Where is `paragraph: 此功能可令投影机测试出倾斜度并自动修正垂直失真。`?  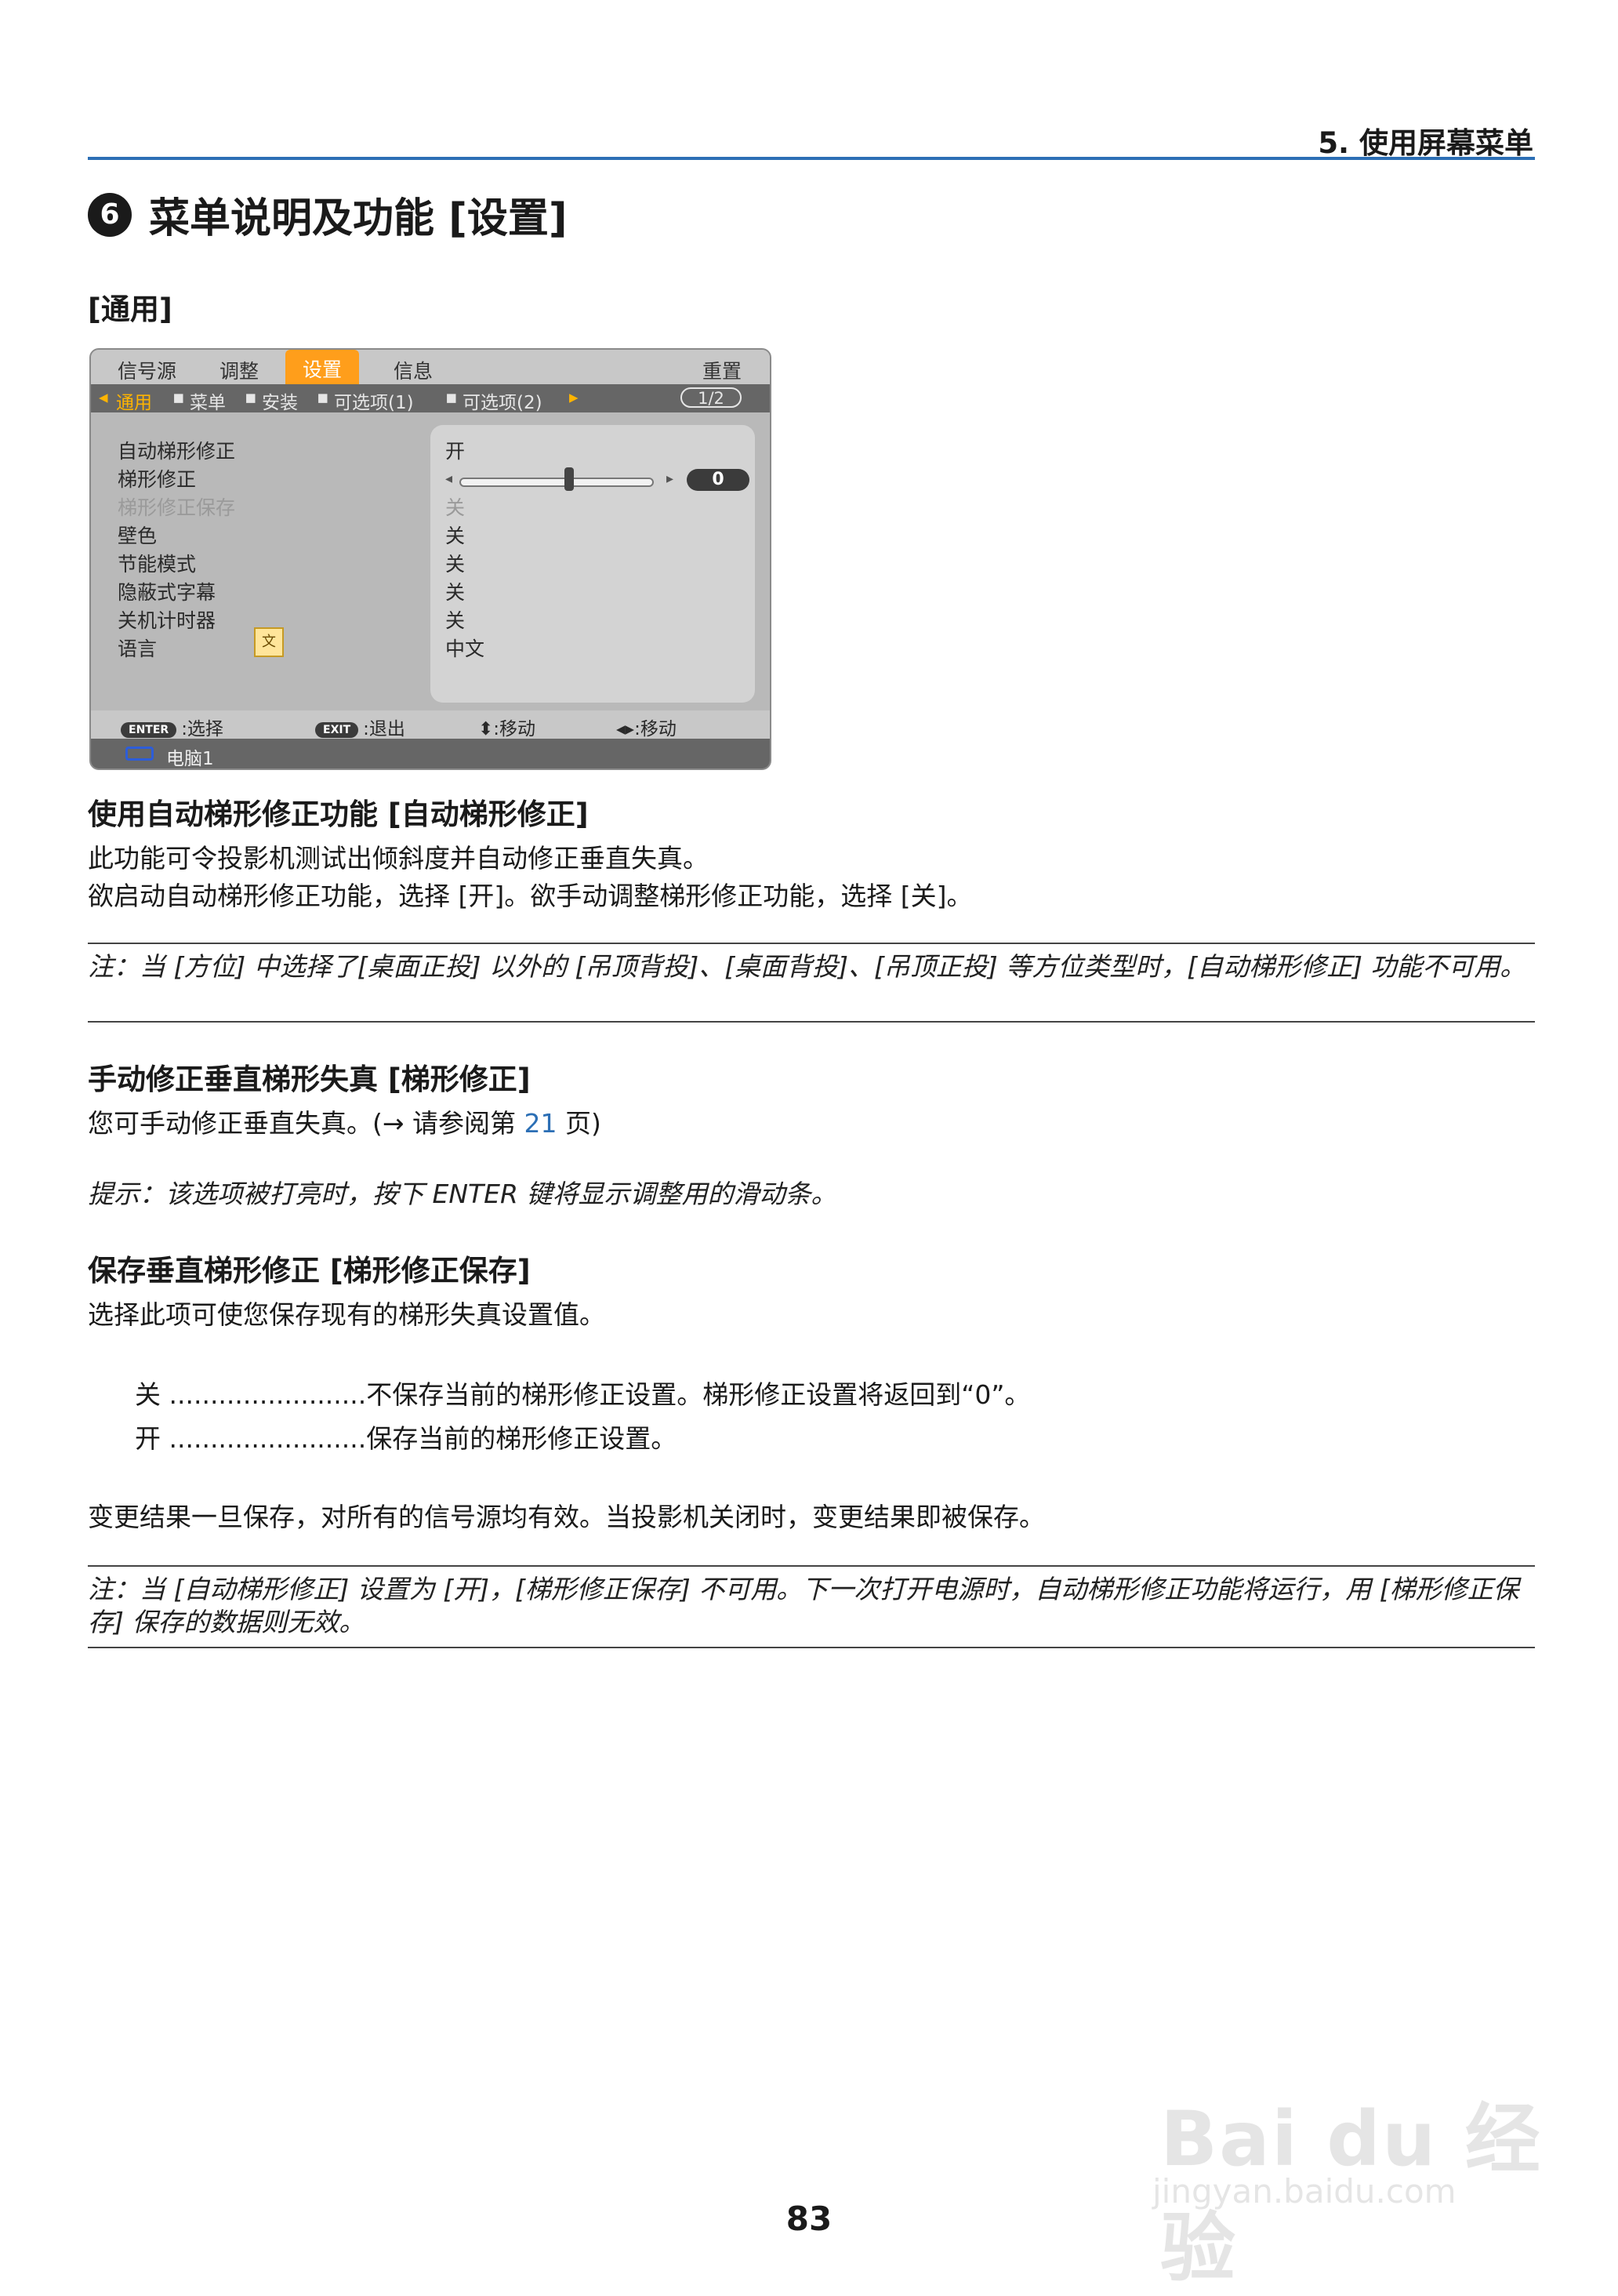 paragraph: 此功能可令投影机测试出倾斜度并自动修正垂直失真。 is located at coordinates (398, 858).